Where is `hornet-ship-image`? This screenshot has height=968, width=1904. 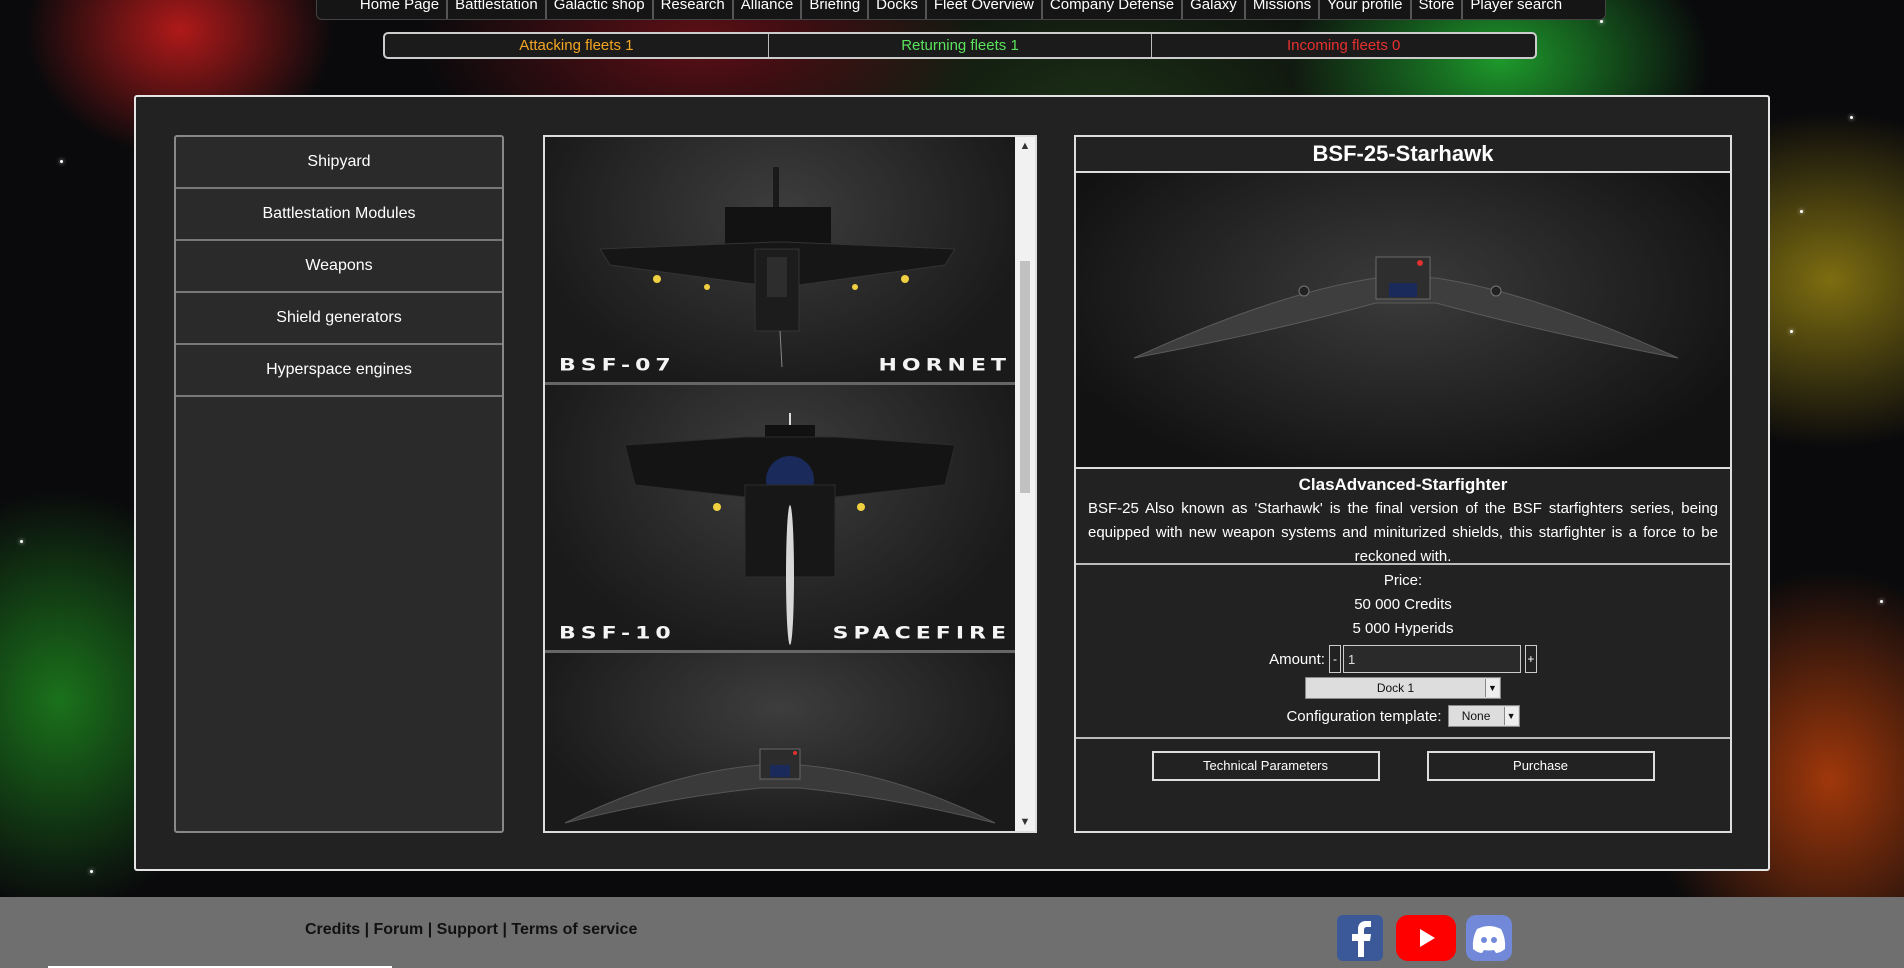
hornet-ship-image is located at coordinates (777, 267).